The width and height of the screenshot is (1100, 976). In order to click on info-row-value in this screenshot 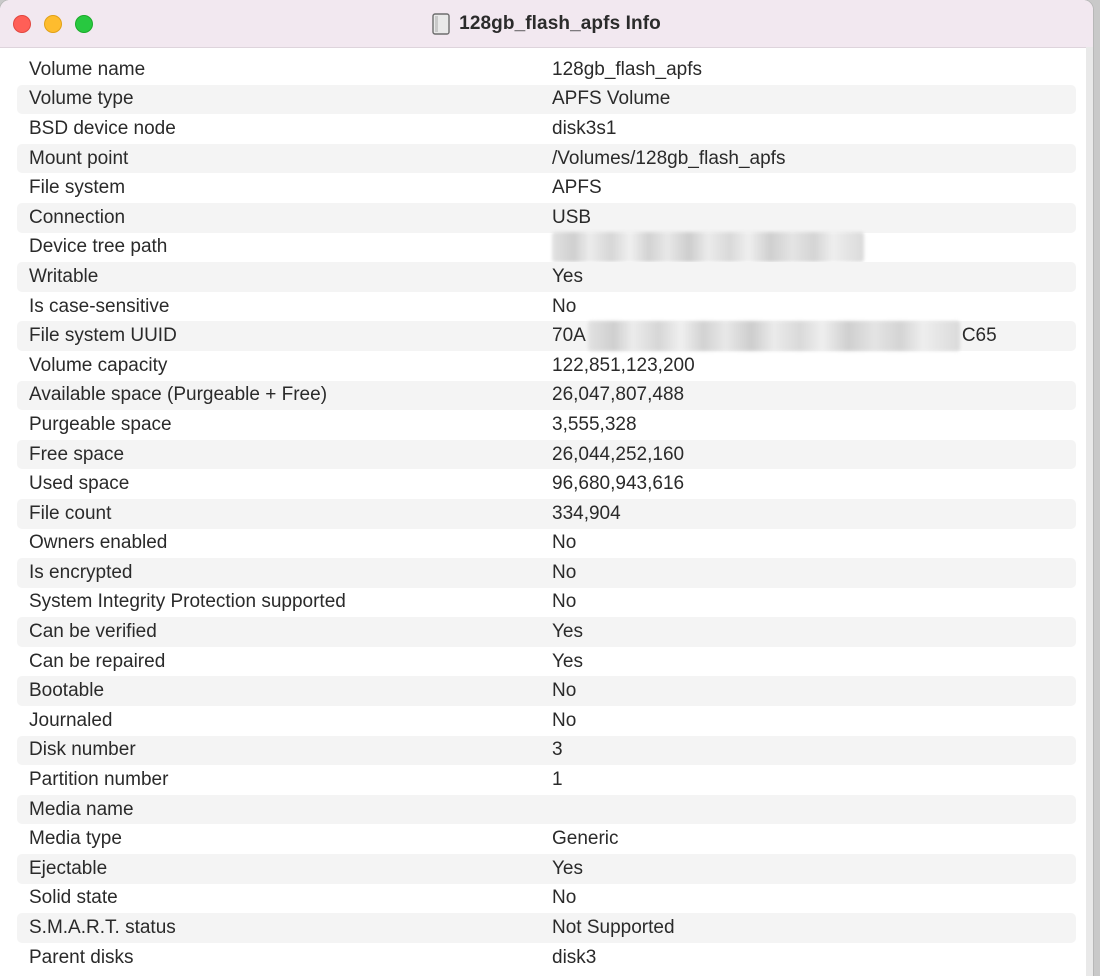, I will do `click(708, 247)`.